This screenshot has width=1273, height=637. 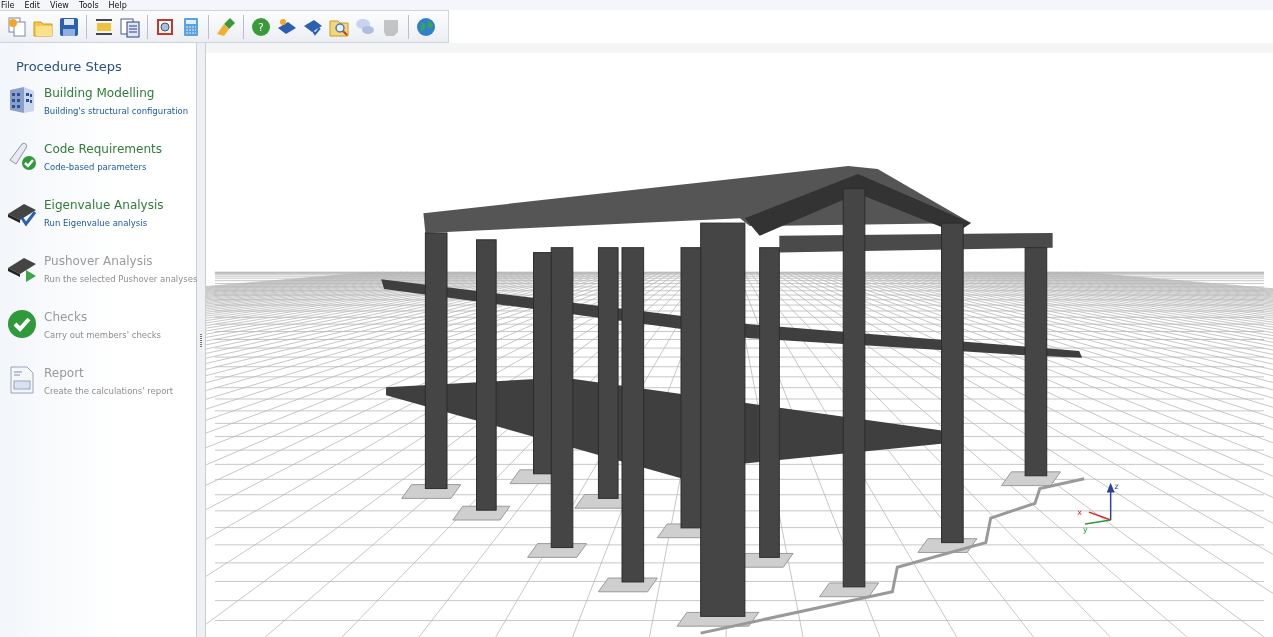 What do you see at coordinates (109, 391) in the screenshot?
I see `step-description: Create the calculations' report` at bounding box center [109, 391].